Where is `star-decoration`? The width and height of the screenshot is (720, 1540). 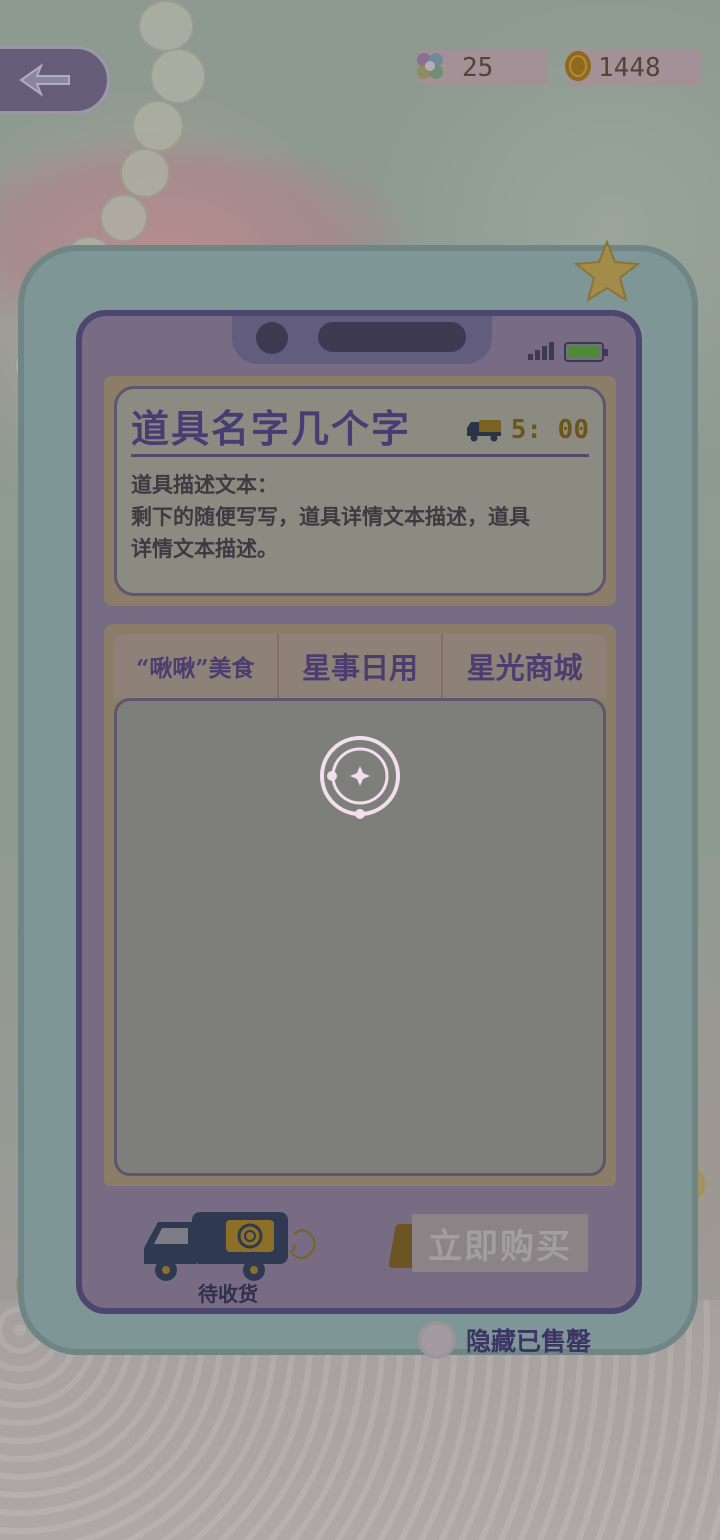 star-decoration is located at coordinates (607, 271).